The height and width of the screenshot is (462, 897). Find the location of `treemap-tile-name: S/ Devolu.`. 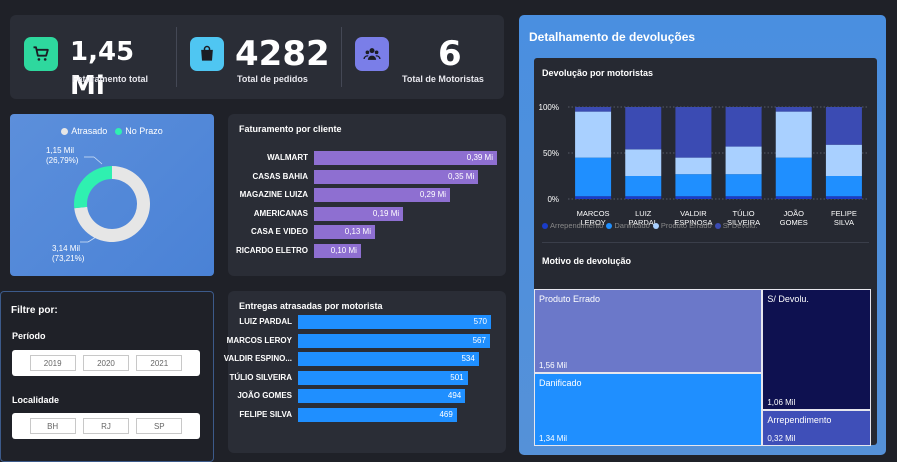

treemap-tile-name: S/ Devolu. is located at coordinates (788, 299).